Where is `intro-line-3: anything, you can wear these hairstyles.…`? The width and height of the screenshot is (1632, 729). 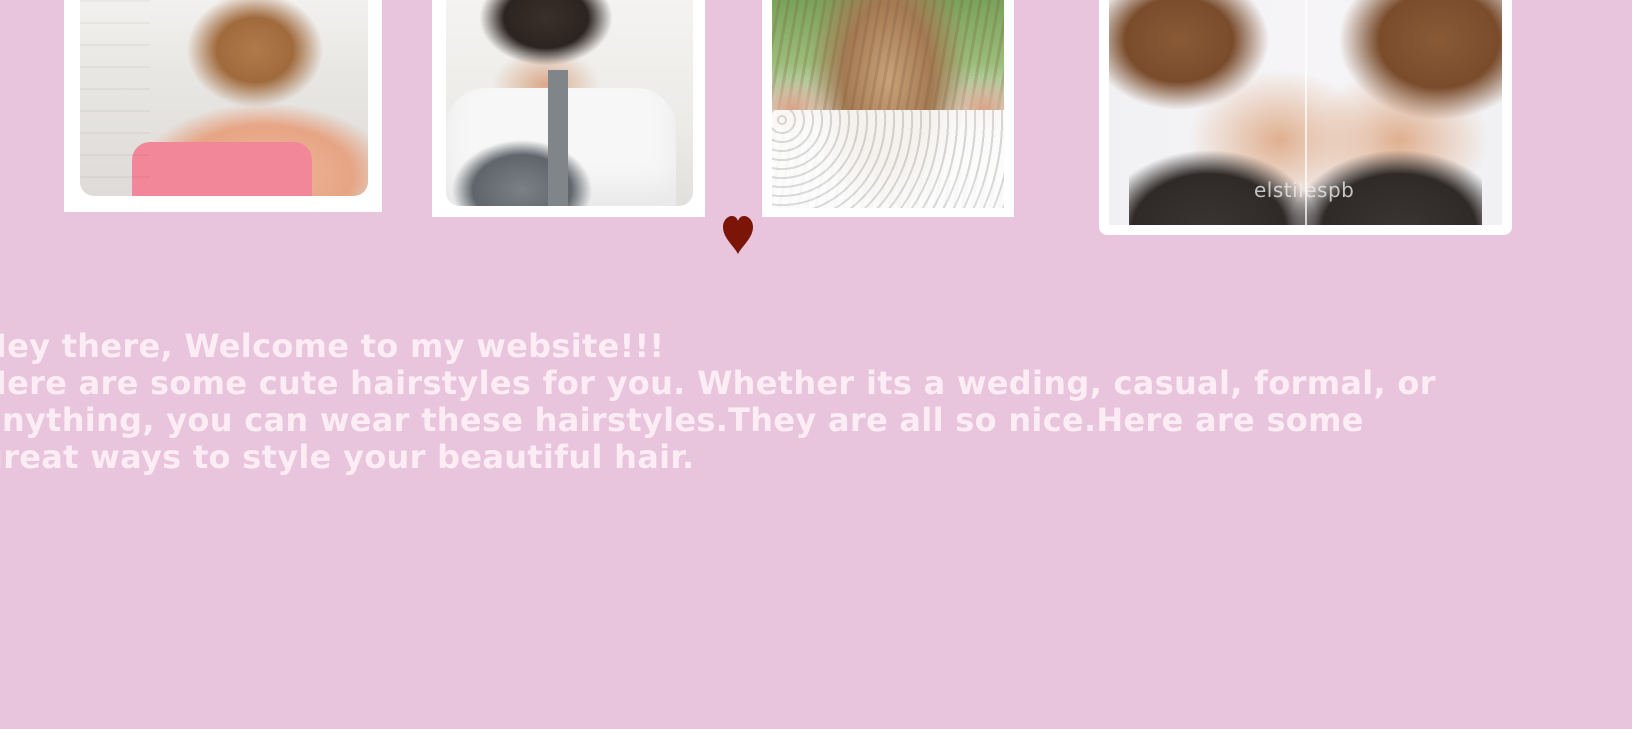 intro-line-3: anything, you can wear these hairstyles.… is located at coordinates (682, 420).